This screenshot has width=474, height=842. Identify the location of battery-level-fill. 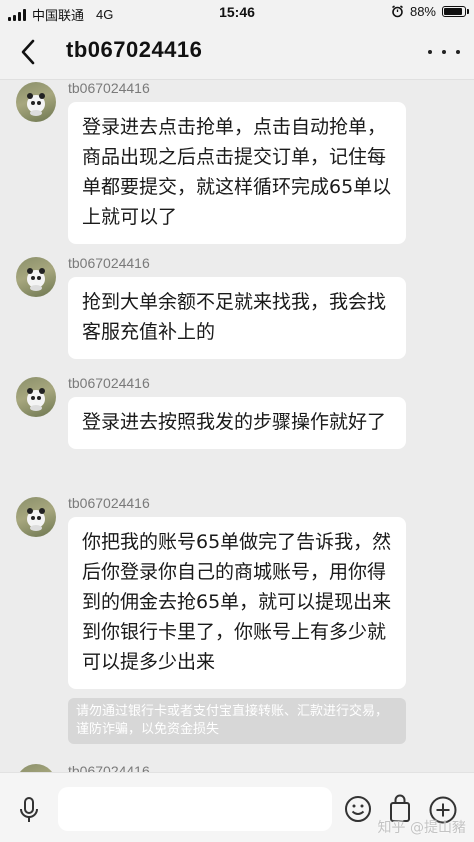
(453, 11).